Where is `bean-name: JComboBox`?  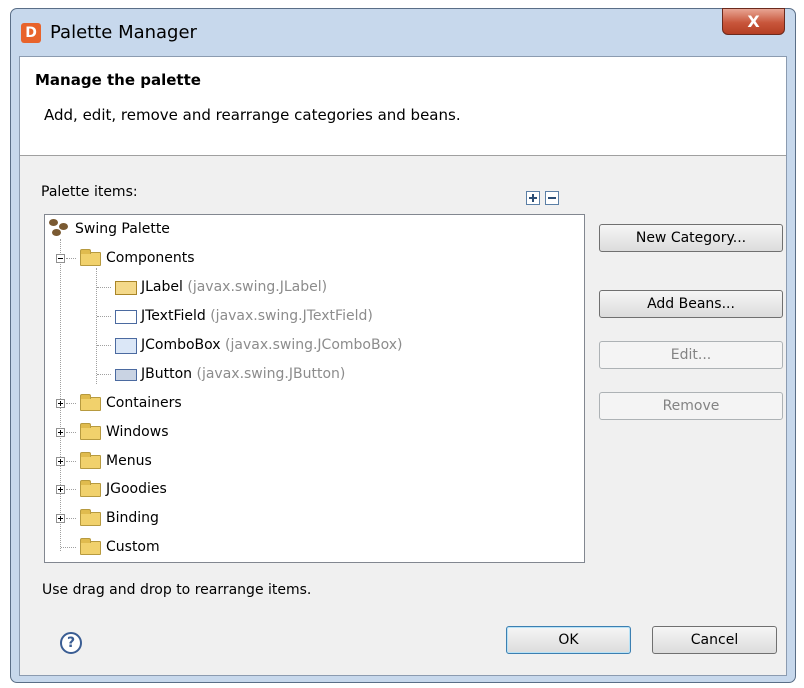 bean-name: JComboBox is located at coordinates (181, 345).